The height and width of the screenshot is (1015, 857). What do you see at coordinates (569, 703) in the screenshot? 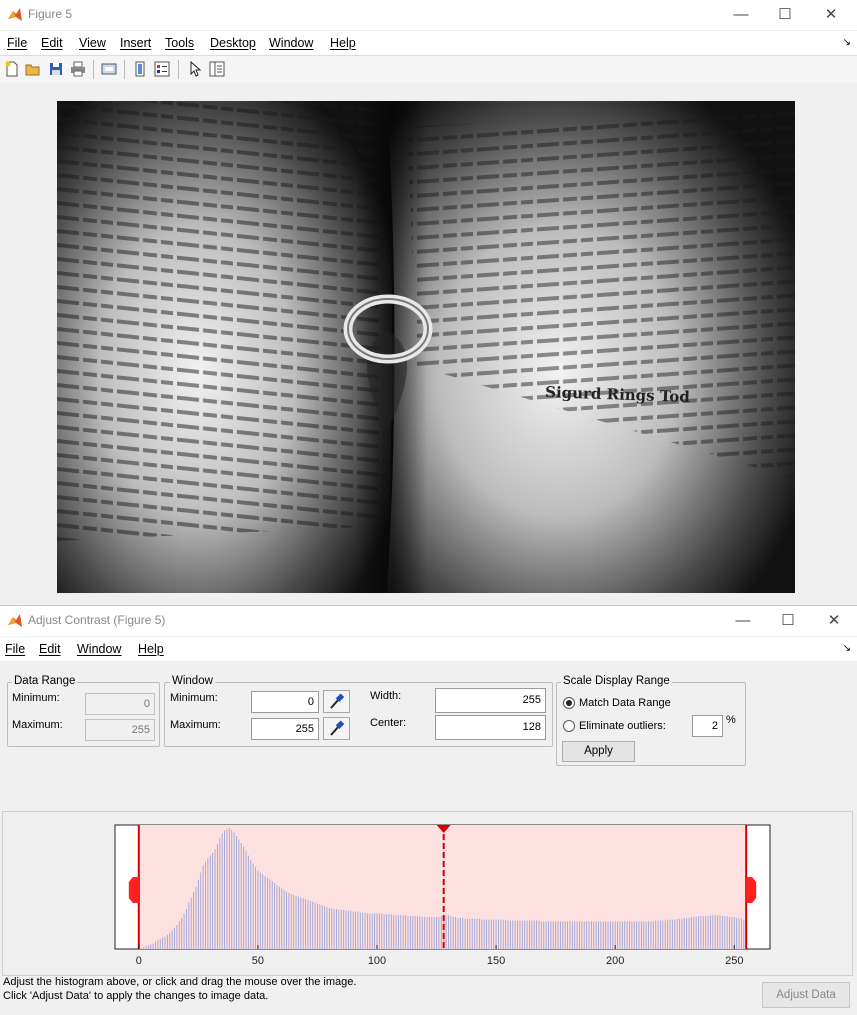
I see `match-data-range-radio` at bounding box center [569, 703].